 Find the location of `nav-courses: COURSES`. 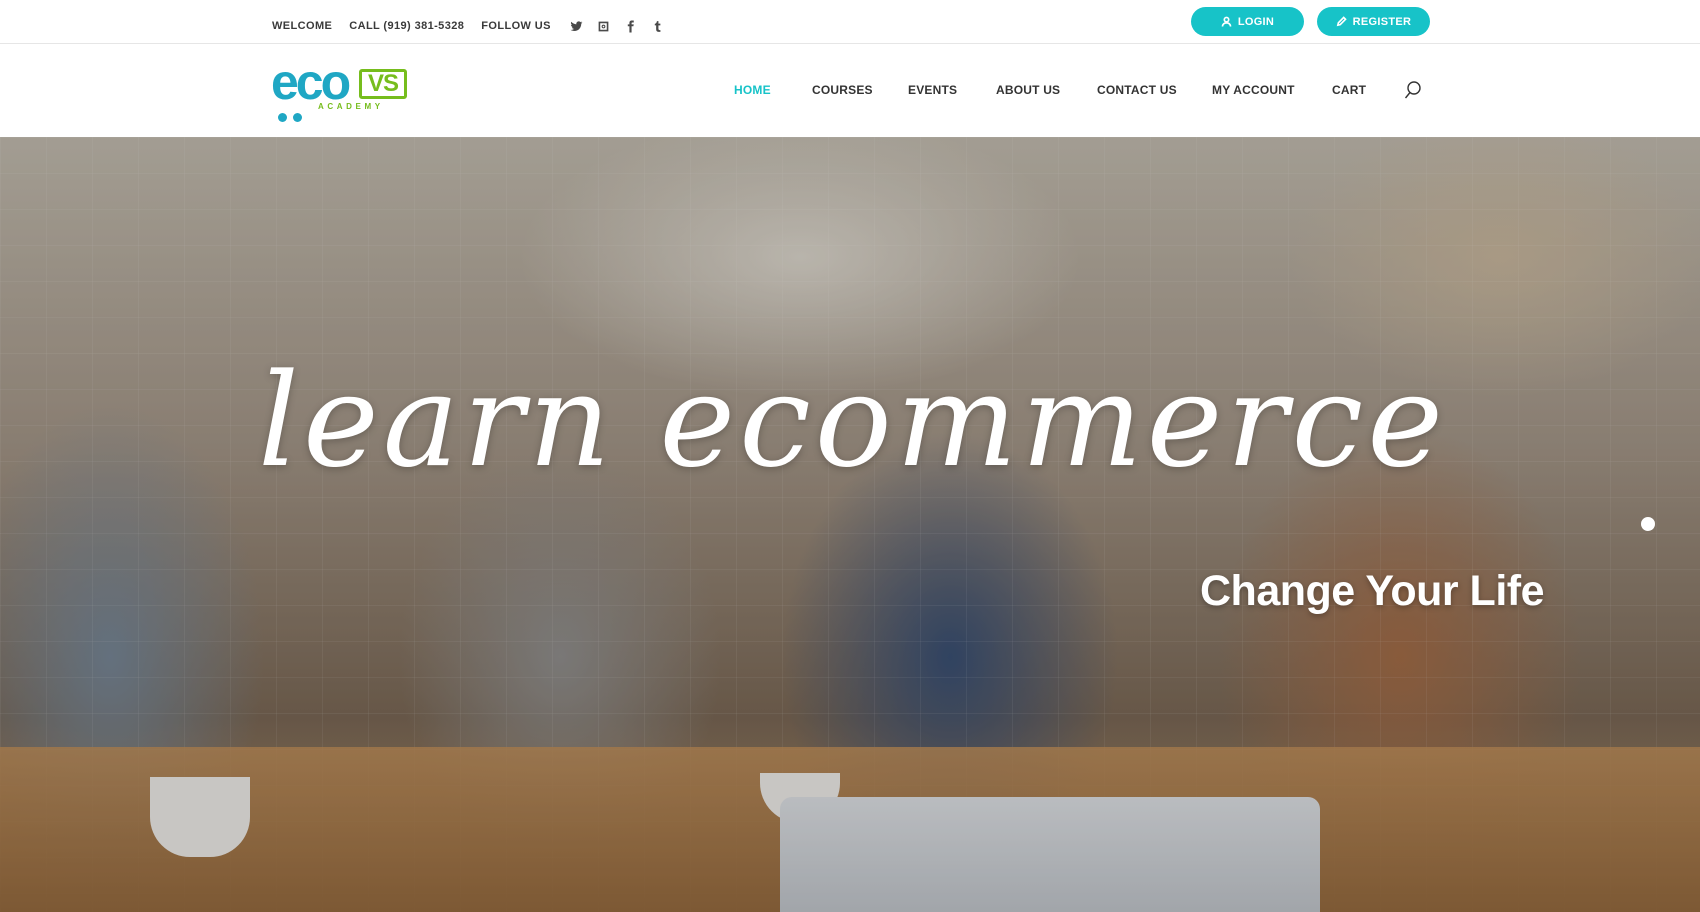

nav-courses: COURSES is located at coordinates (842, 90).